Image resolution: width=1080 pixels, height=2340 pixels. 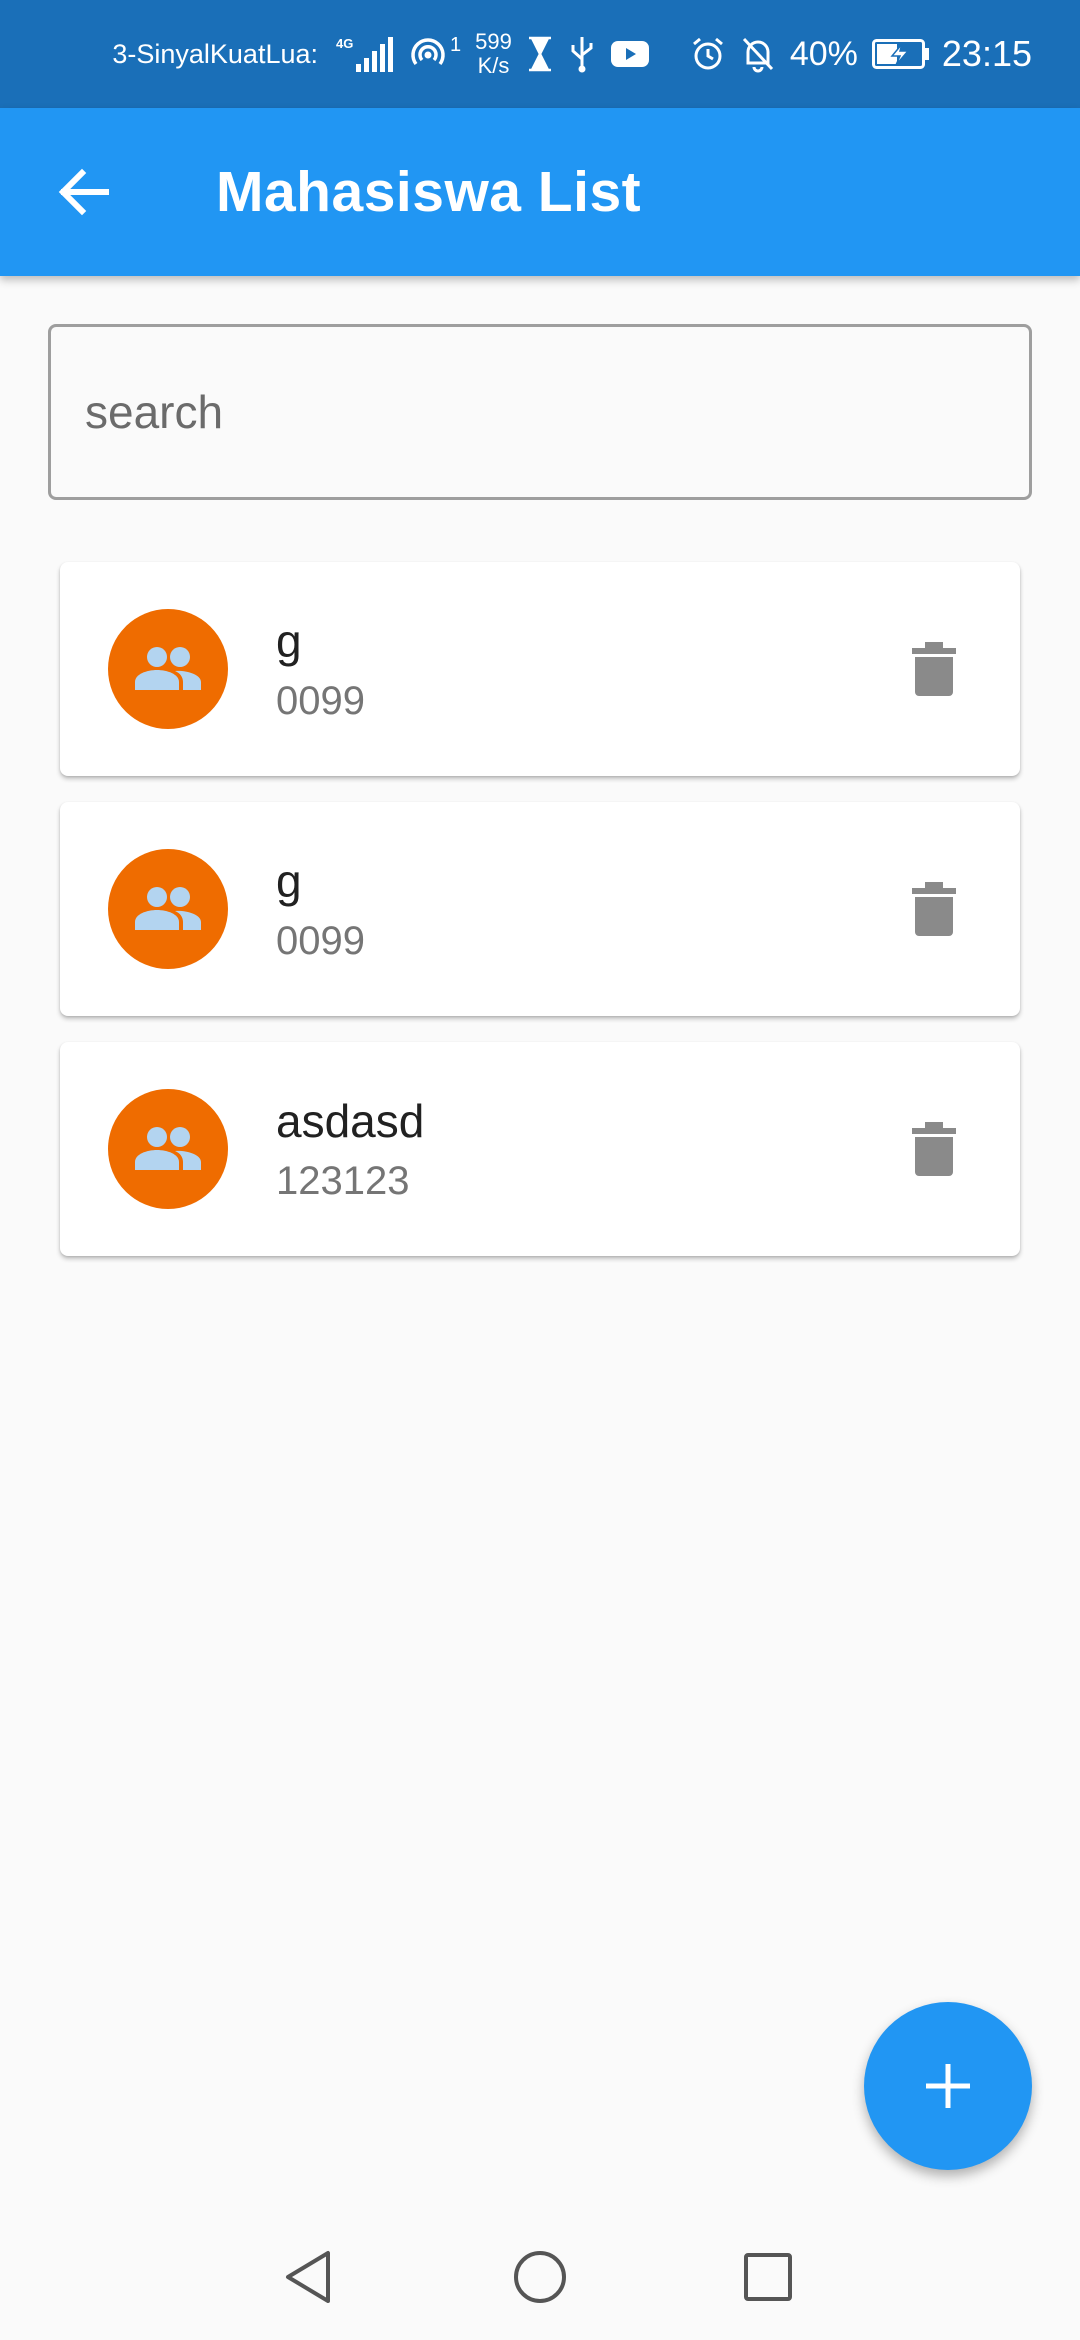 I want to click on usb-icon, so click(x=582, y=54).